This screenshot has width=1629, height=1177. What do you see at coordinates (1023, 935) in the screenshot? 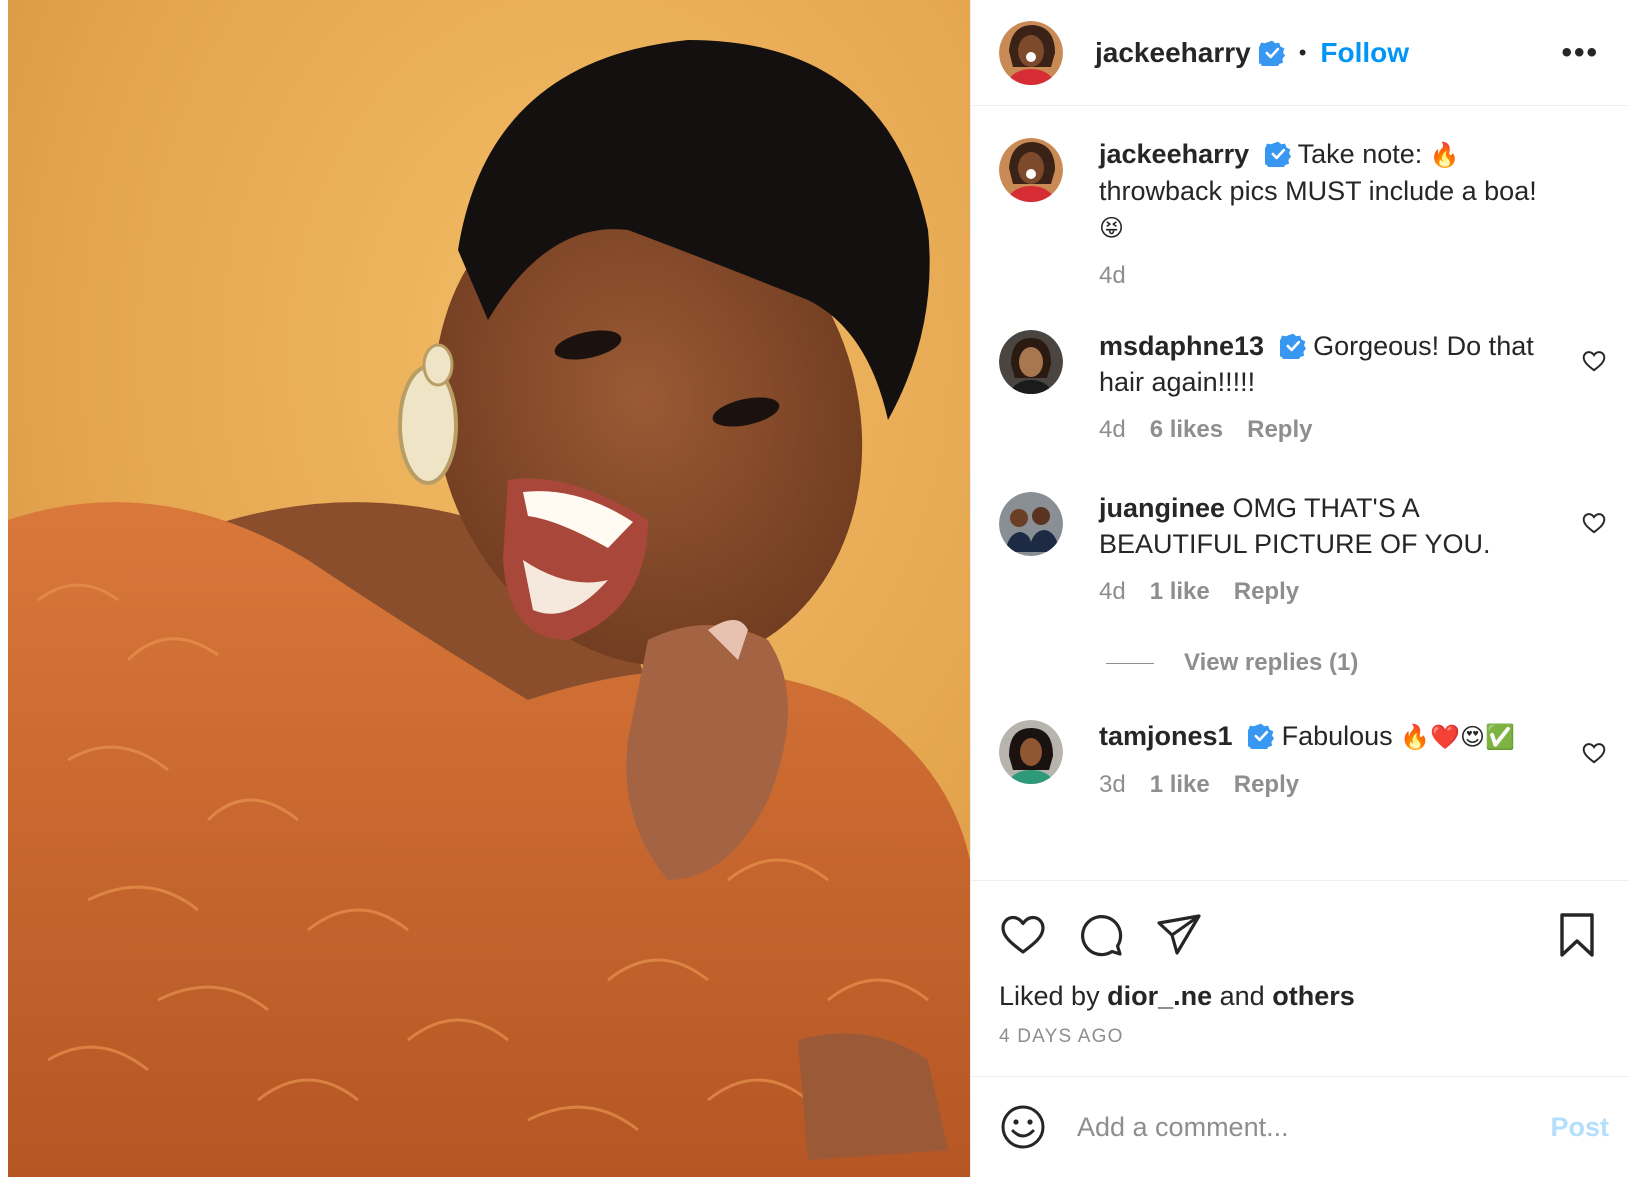
I see `heart-icon` at bounding box center [1023, 935].